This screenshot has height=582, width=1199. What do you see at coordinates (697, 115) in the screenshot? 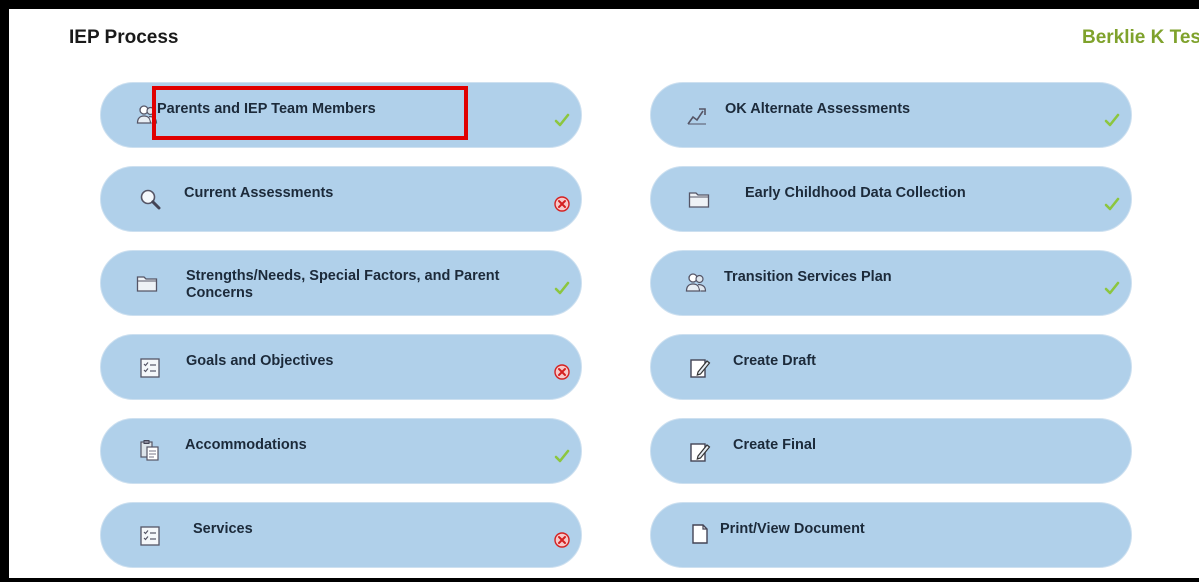
I see `chart-arrow-icon` at bounding box center [697, 115].